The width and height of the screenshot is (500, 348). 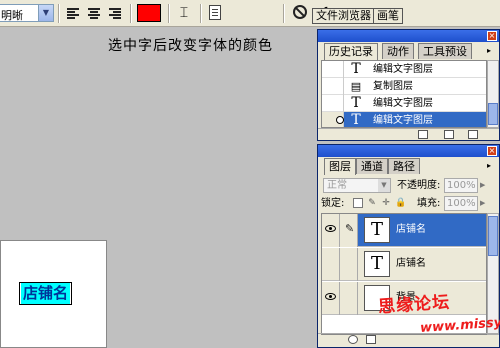 I want to click on layer-row-selected: ✎ T 店铺名, so click(x=404, y=230).